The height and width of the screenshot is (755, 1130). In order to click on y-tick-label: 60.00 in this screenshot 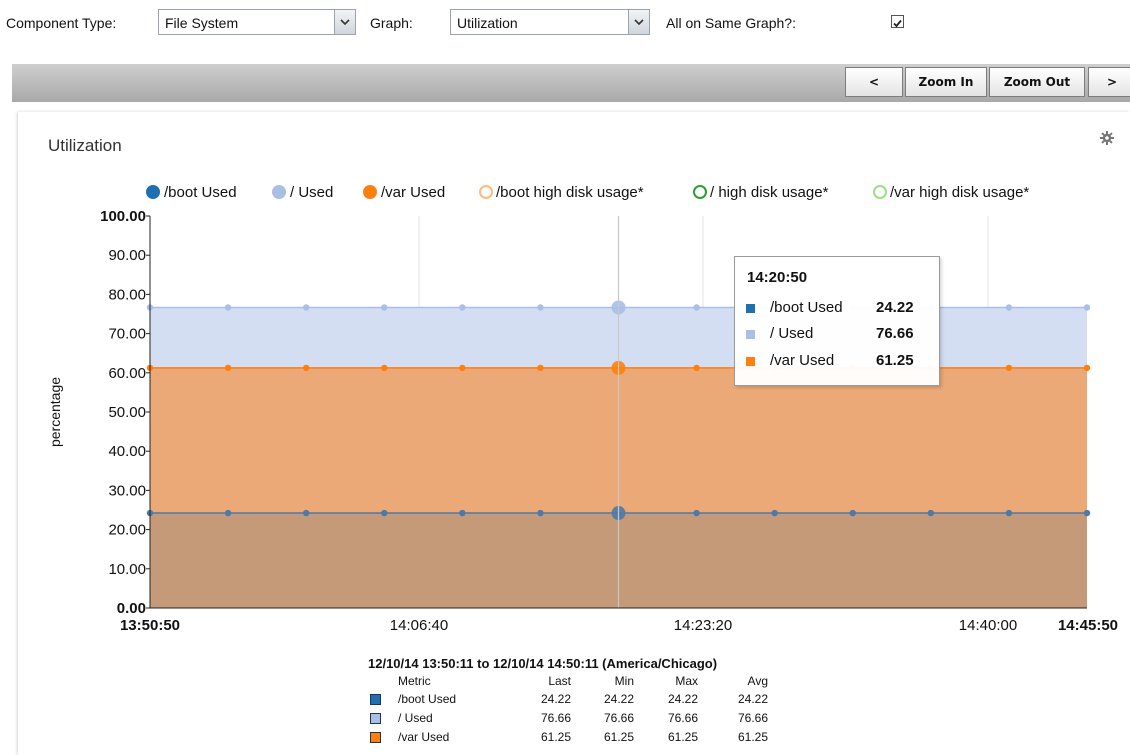, I will do `click(127, 373)`.